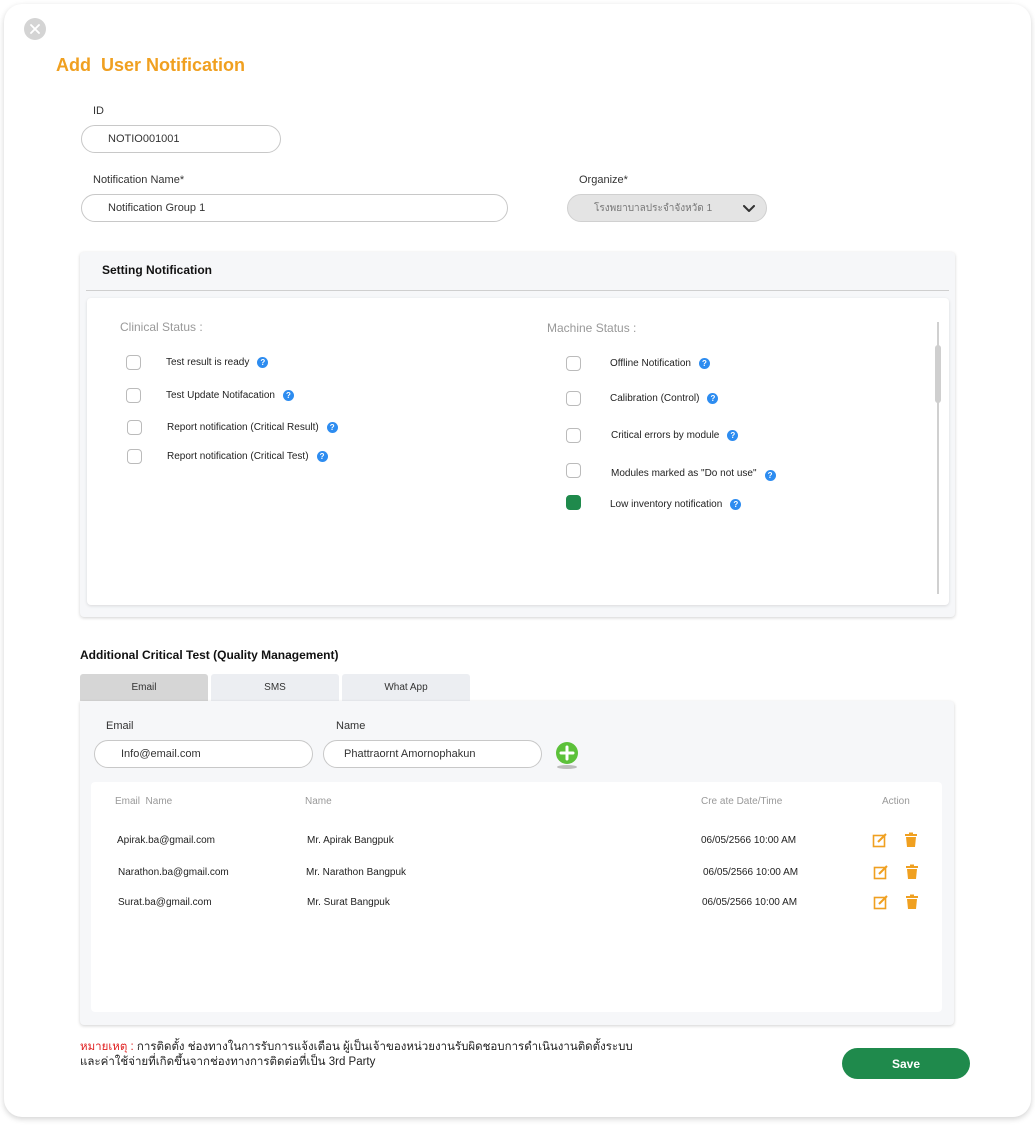  What do you see at coordinates (220, 396) in the screenshot?
I see `option-label: Test Update Notifacation` at bounding box center [220, 396].